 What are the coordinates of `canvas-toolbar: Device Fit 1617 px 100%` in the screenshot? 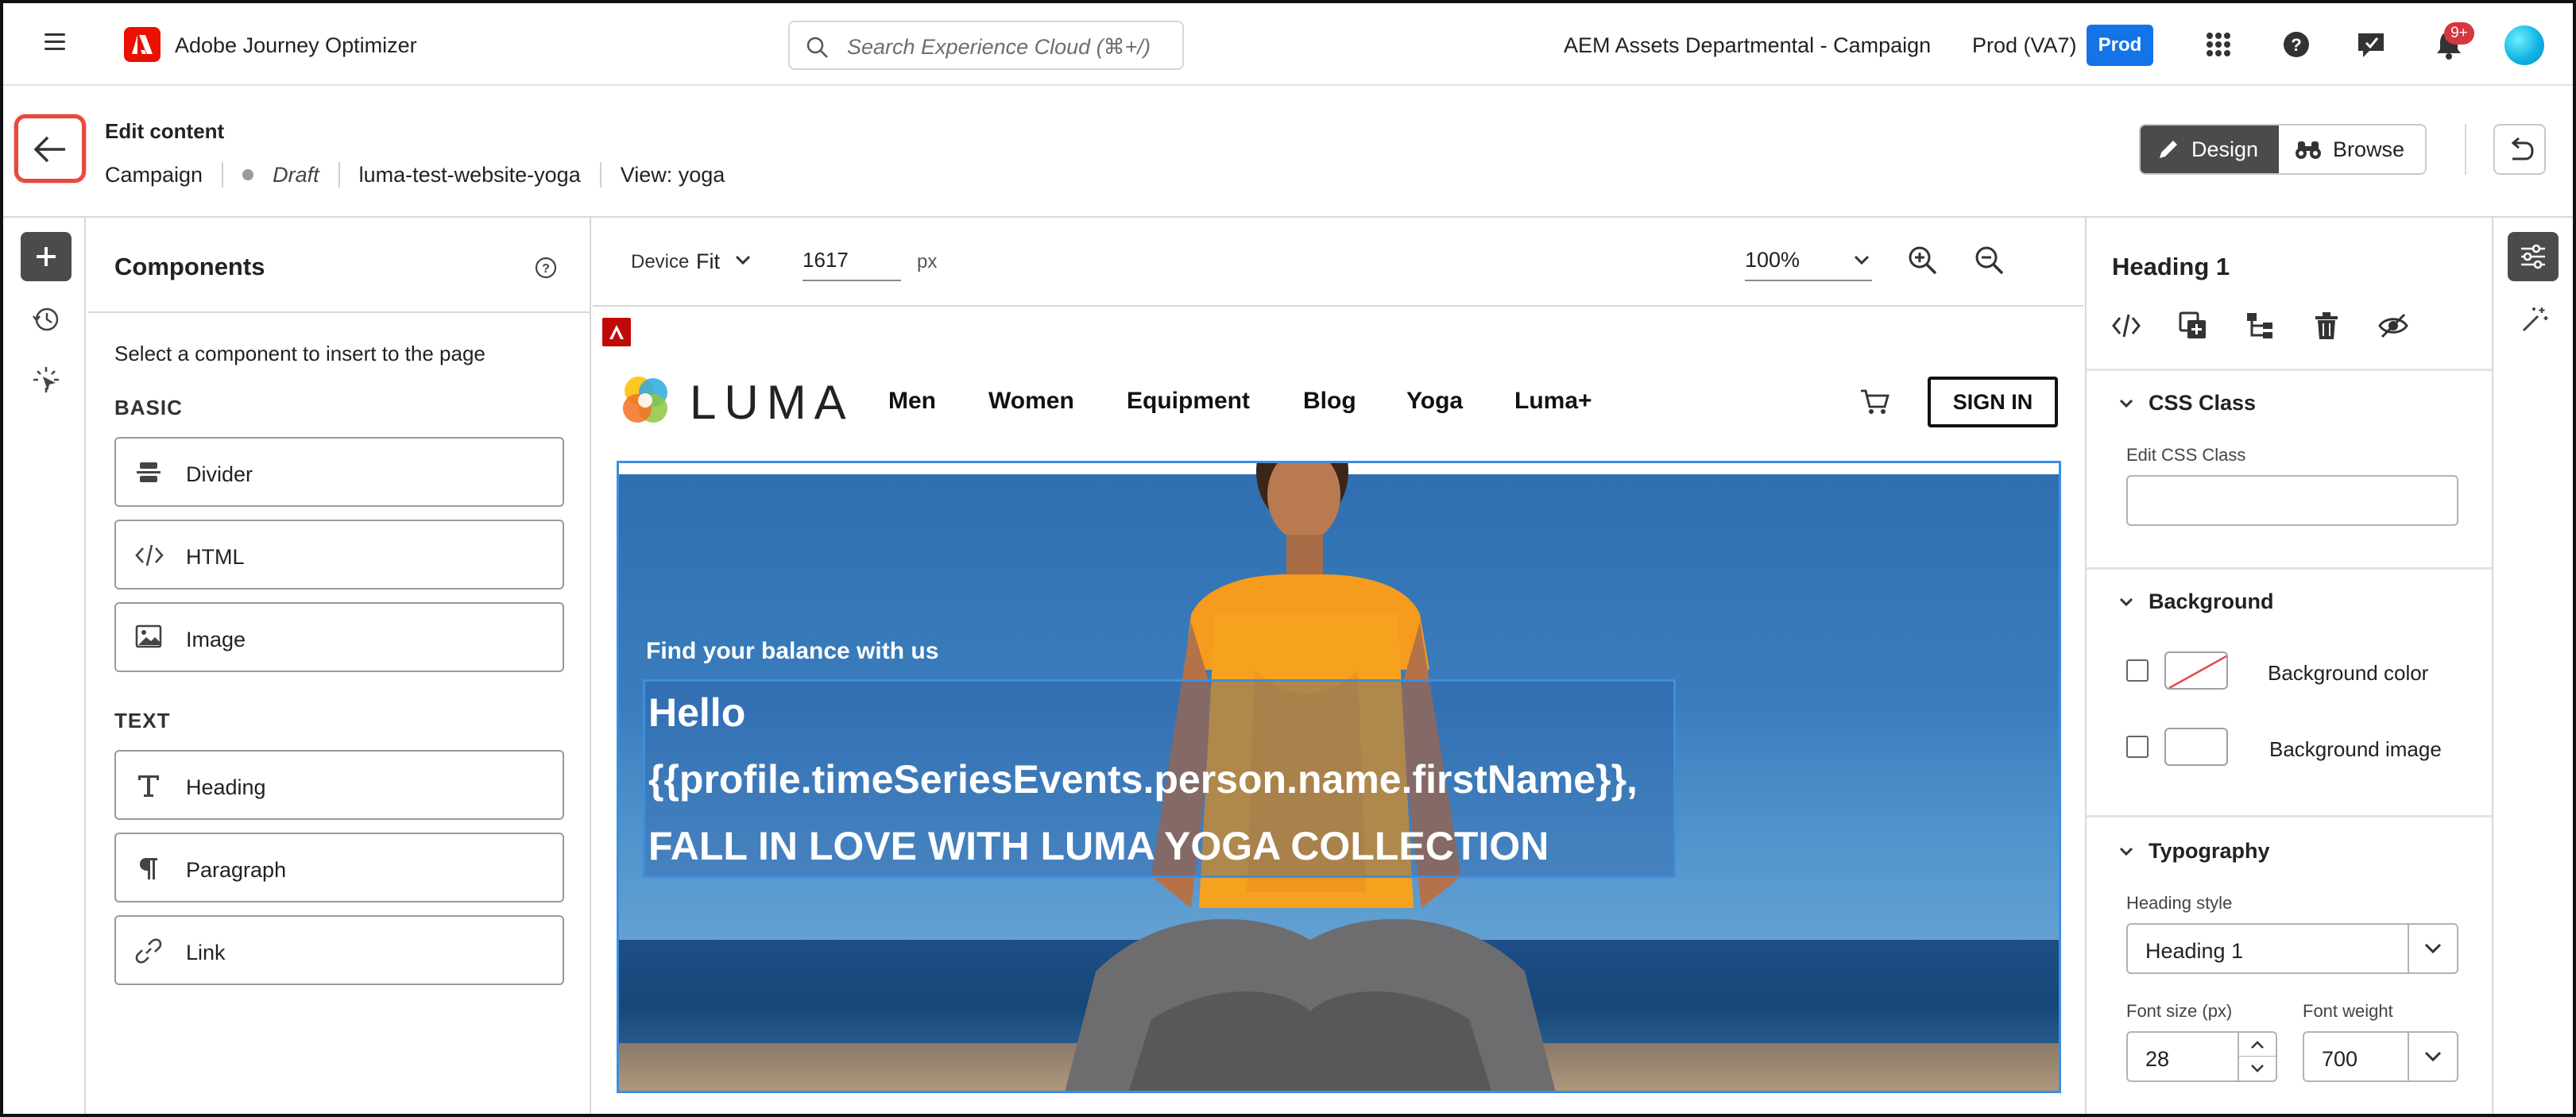 It's located at (1338, 262).